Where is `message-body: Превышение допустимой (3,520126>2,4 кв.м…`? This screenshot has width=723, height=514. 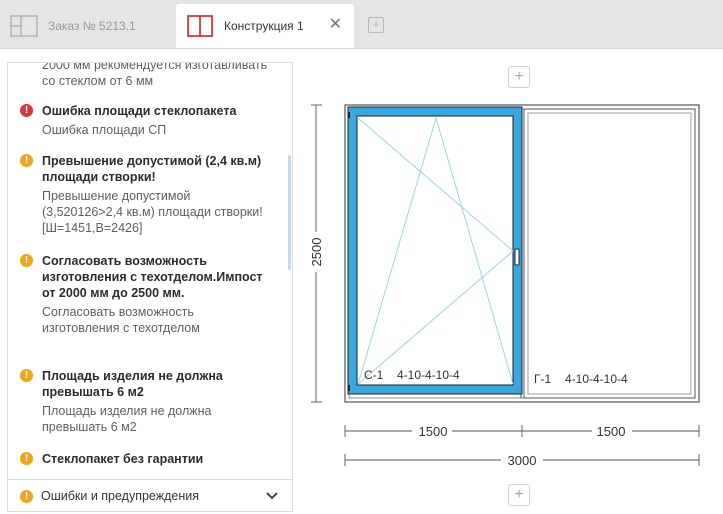
message-body: Превышение допустимой (3,520126>2,4 кв.м… is located at coordinates (152, 212).